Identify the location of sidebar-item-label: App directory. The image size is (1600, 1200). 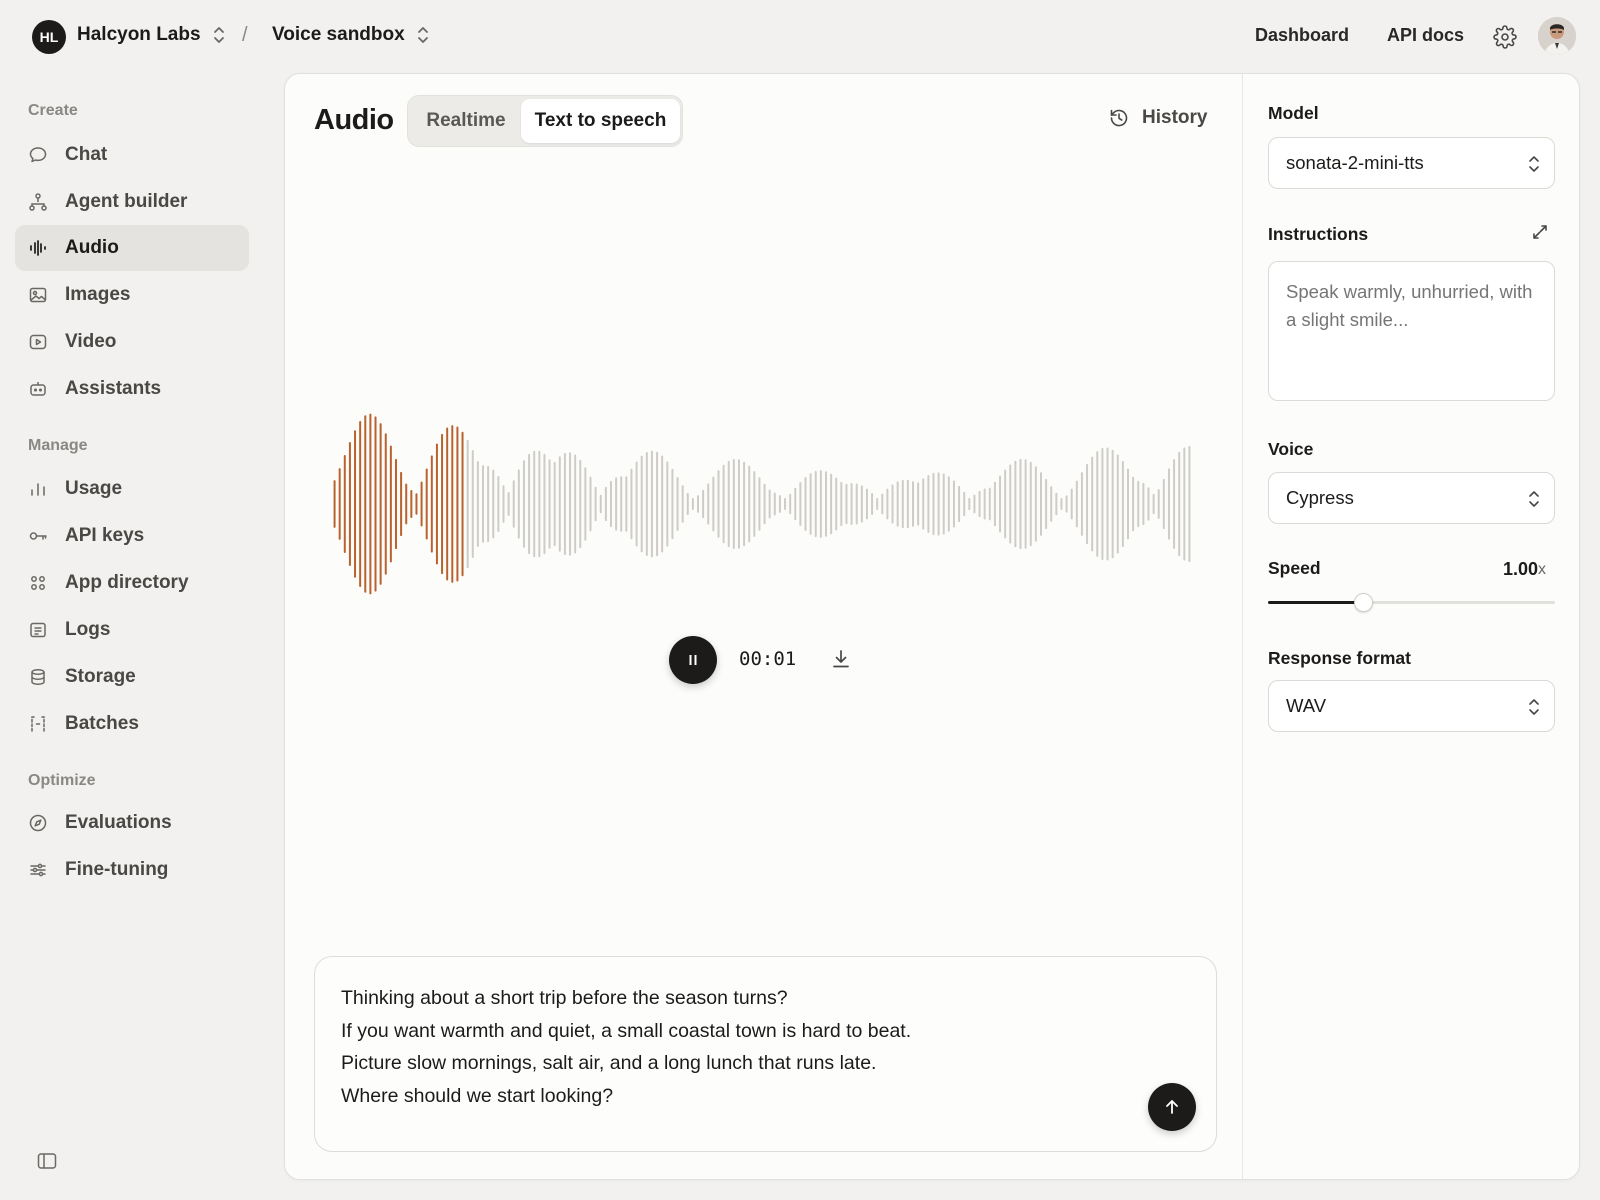
(127, 582).